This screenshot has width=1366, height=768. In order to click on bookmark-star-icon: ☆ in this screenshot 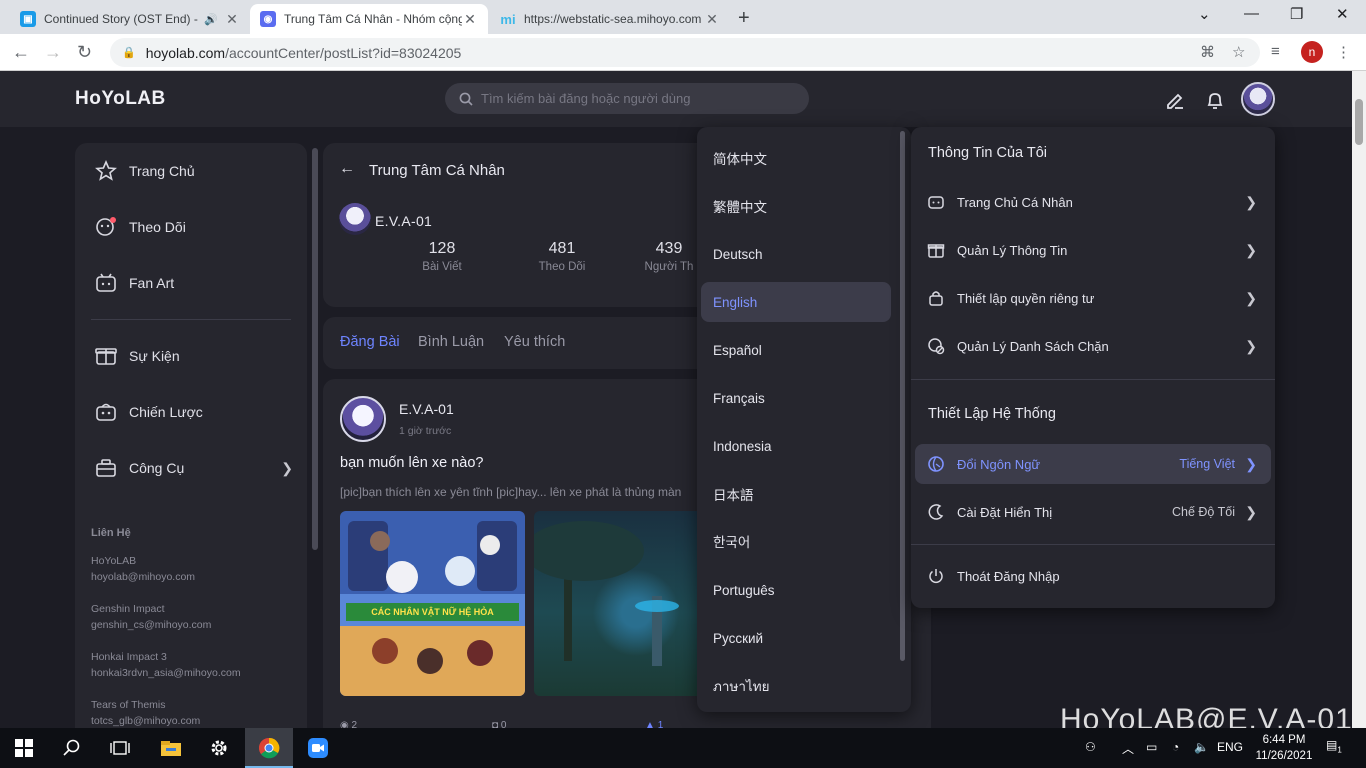, I will do `click(1238, 52)`.